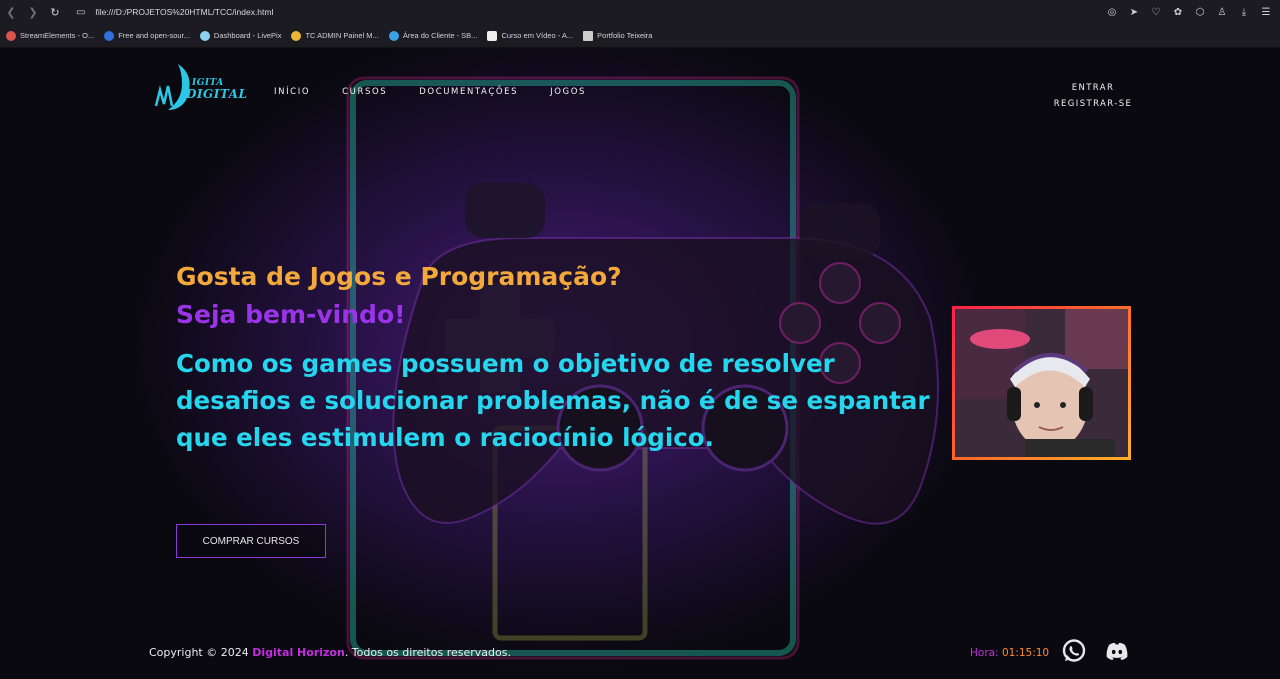 The height and width of the screenshot is (679, 1280). I want to click on send-icon: ➤, so click(1134, 12).